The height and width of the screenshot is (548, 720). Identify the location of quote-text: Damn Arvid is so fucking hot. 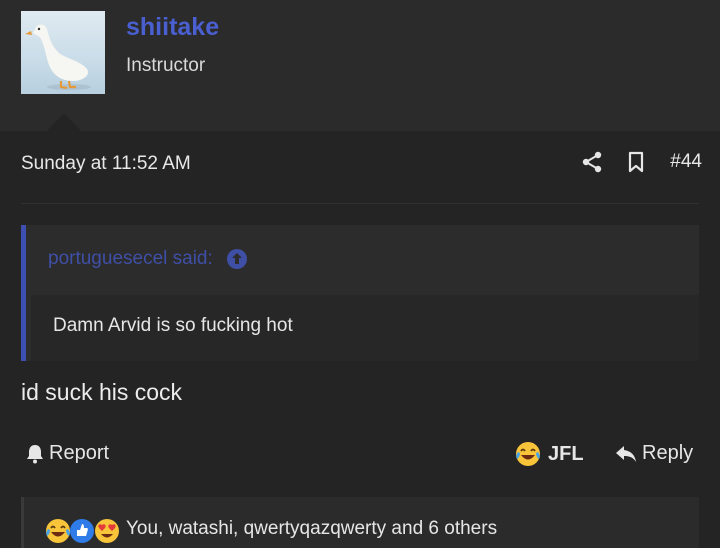
(173, 325).